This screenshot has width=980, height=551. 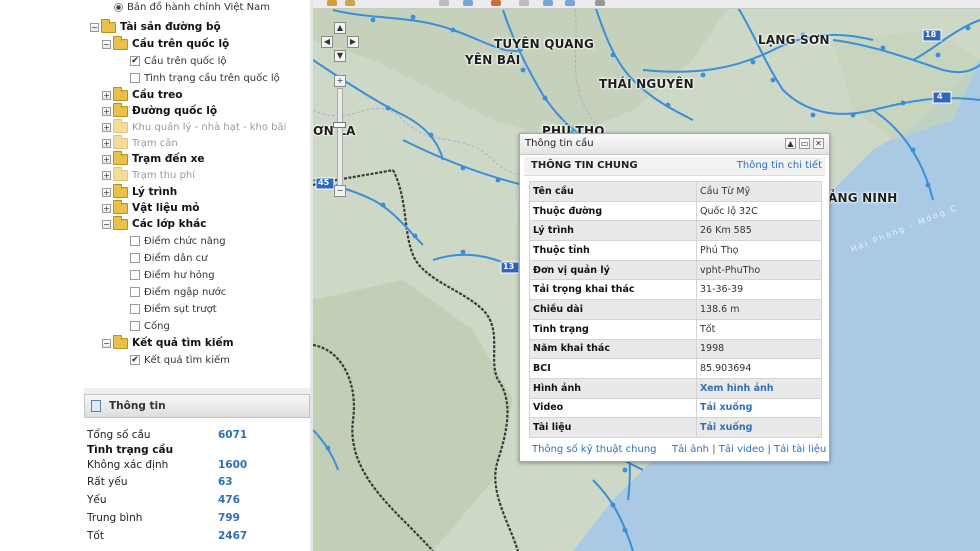 I want to click on tree-row-other-item: Điểm chức năng, so click(x=178, y=241).